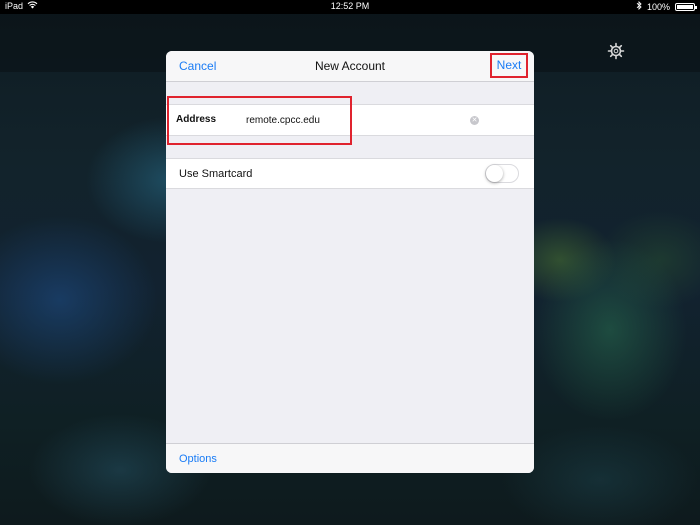  I want to click on next-button: Next, so click(509, 65).